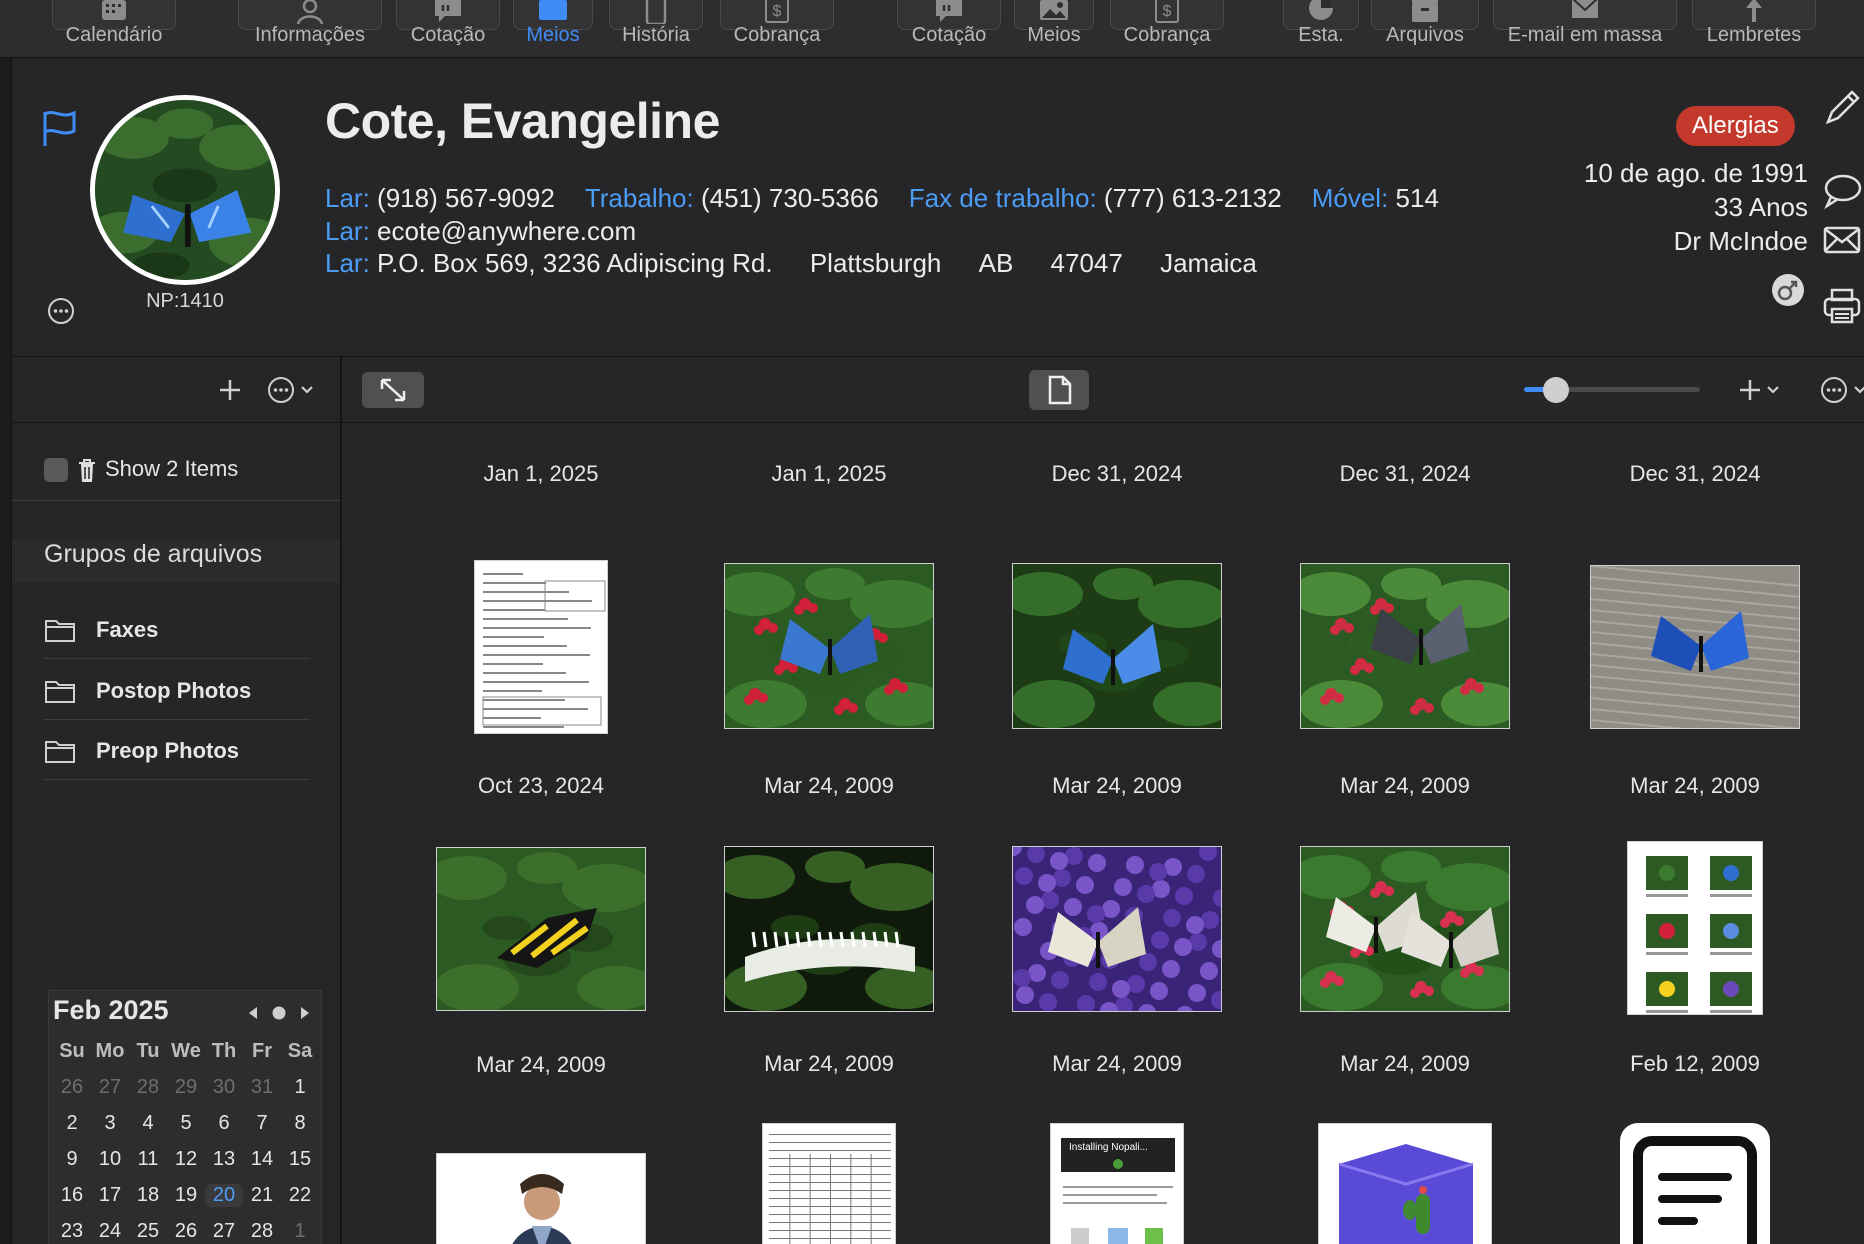 The height and width of the screenshot is (1244, 1864). What do you see at coordinates (1754, 29) in the screenshot?
I see `toolbar-item-lembretes: Lembretes` at bounding box center [1754, 29].